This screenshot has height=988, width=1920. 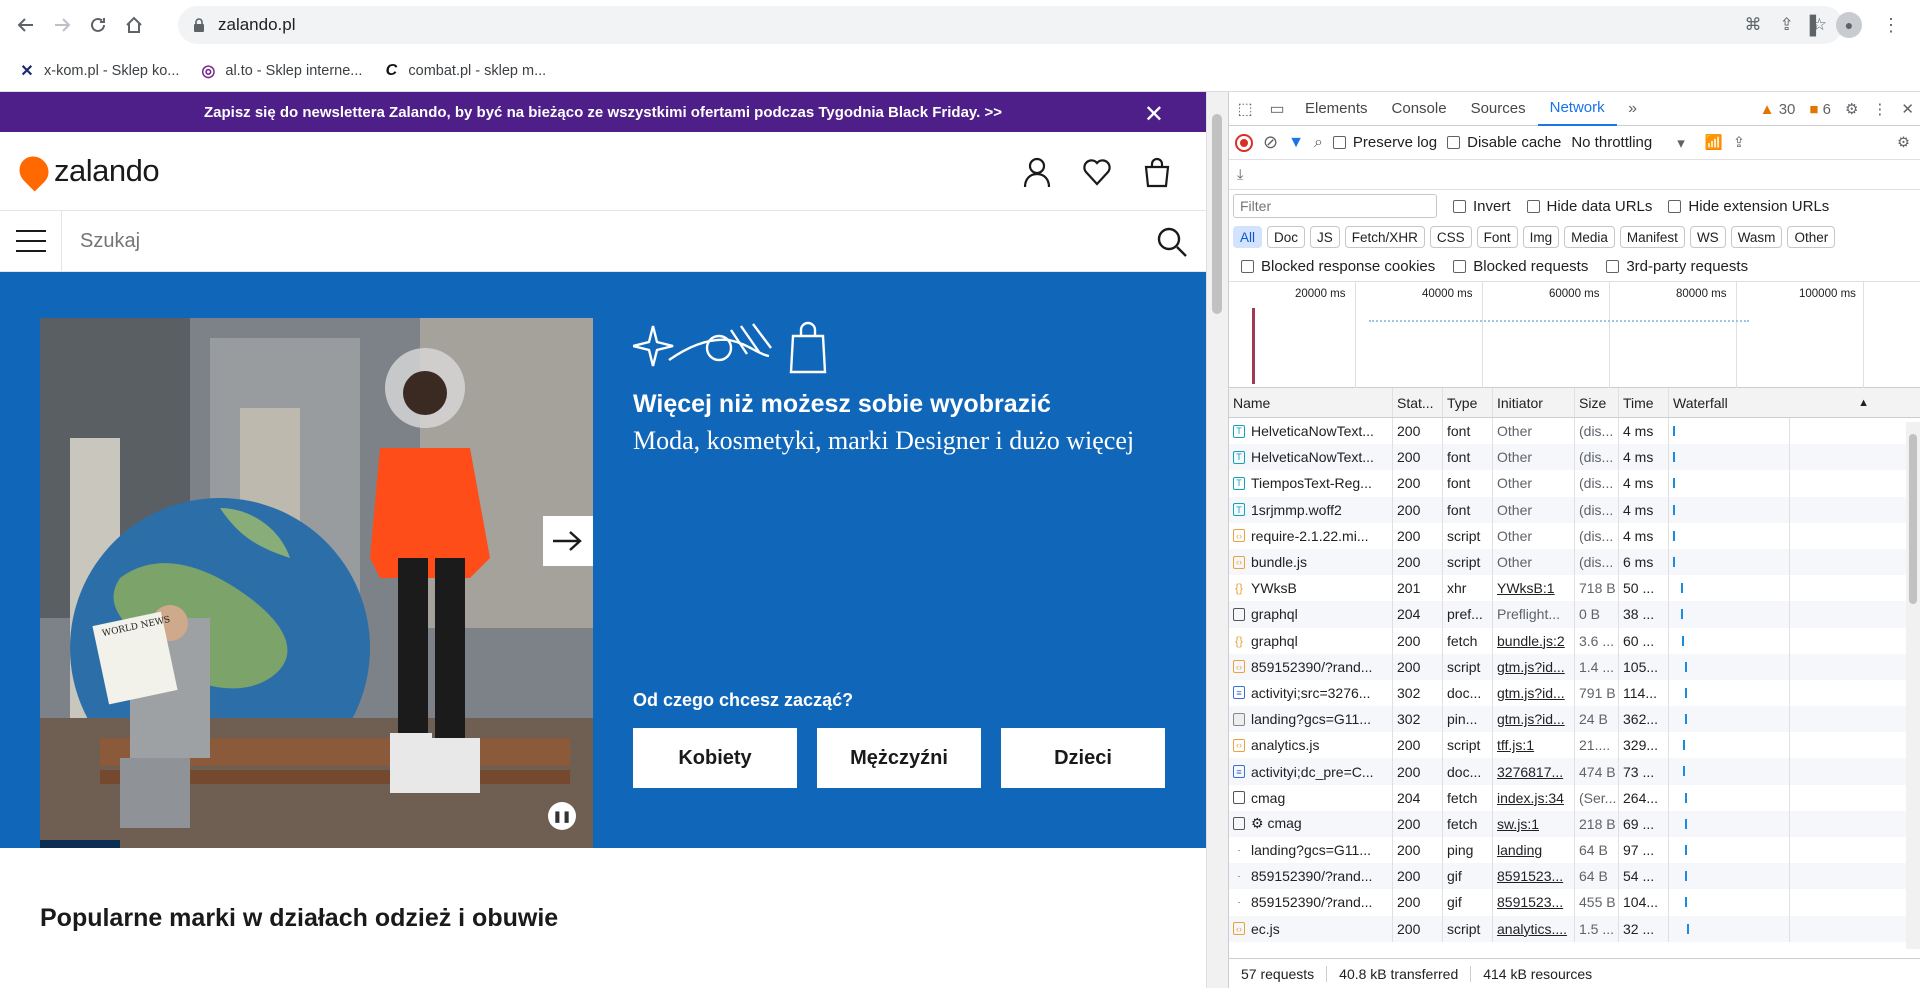 What do you see at coordinates (1574, 509) in the screenshot?
I see `request-row: T 1srjmmp.woff2 200 font Other (dis... 4 ms` at bounding box center [1574, 509].